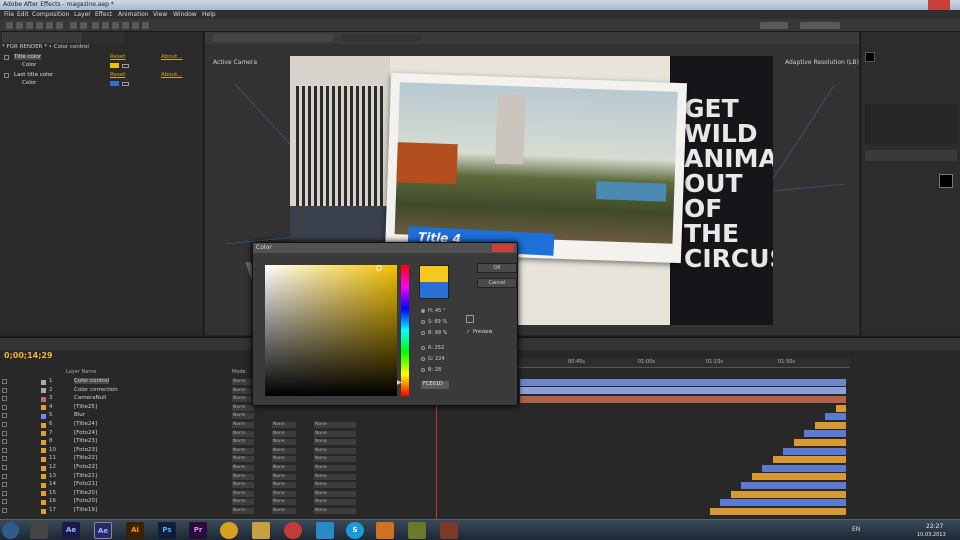 This screenshot has height=540, width=960. Describe the element at coordinates (82, 14) in the screenshot. I see `menu-layer: Layer` at that location.